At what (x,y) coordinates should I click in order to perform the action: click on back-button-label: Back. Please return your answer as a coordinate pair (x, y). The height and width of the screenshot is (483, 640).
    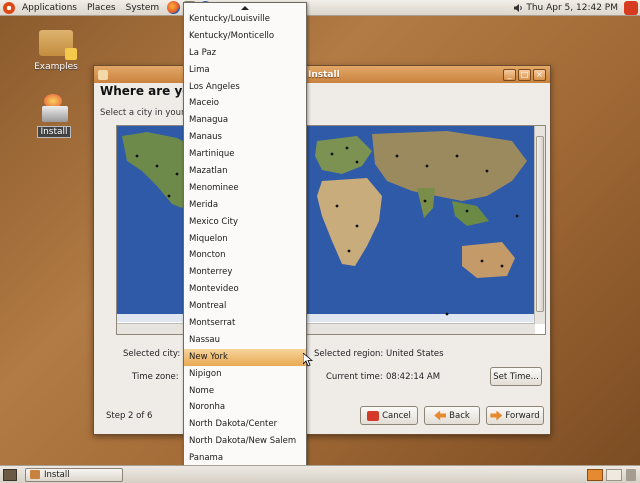
    Looking at the image, I should click on (459, 415).